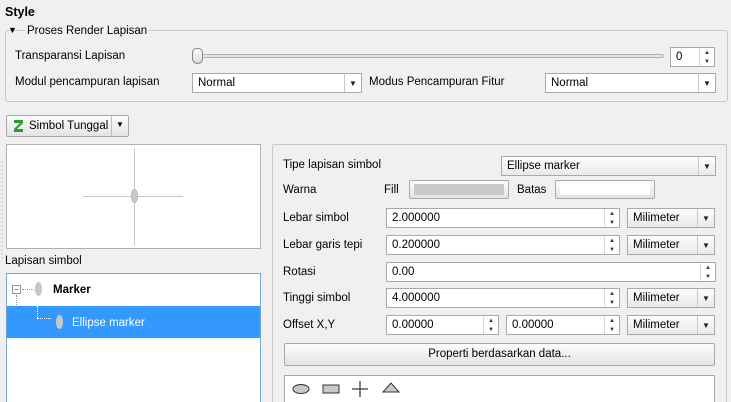 The width and height of the screenshot is (731, 402). I want to click on blend-layer-select: Normal ▼, so click(277, 83).